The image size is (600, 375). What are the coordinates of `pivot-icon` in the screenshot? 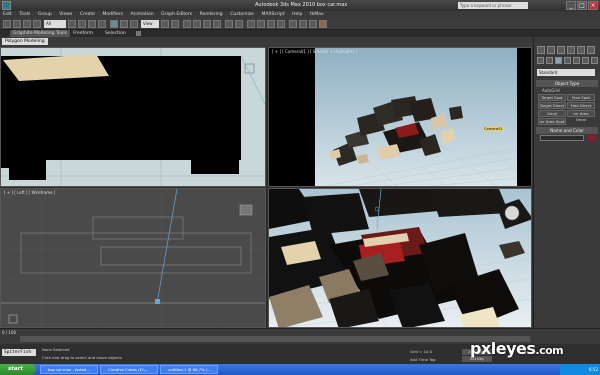 It's located at (165, 24).